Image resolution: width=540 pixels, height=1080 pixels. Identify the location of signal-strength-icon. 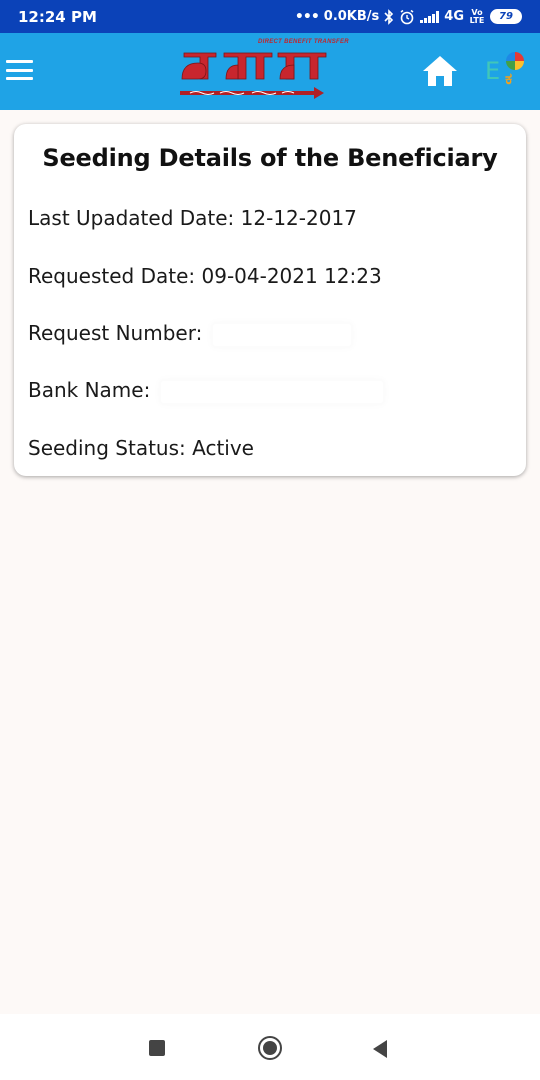
(430, 16).